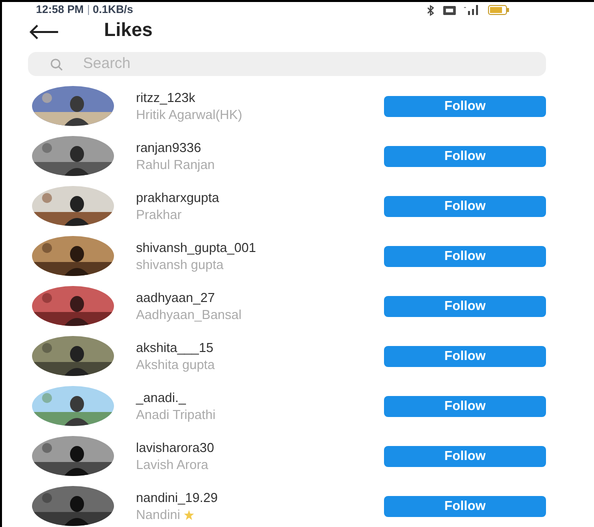 The image size is (594, 527). Describe the element at coordinates (430, 10) in the screenshot. I see `bluetooth-icon` at that location.